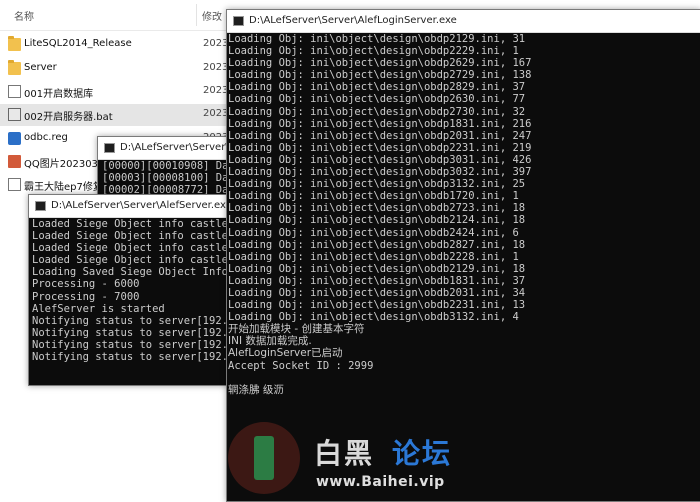 This screenshot has height=502, width=700. I want to click on column-header-name: 名称, so click(24, 15).